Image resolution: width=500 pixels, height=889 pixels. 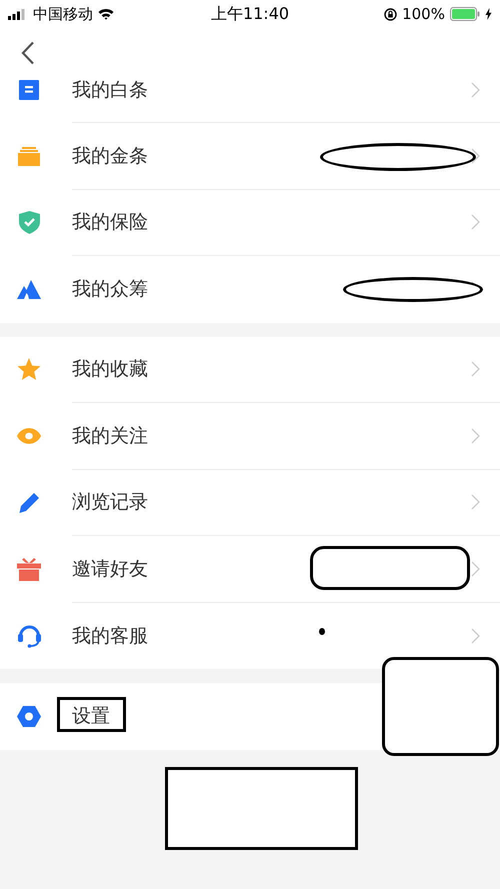 I want to click on menu-label: 我的收藏, so click(x=110, y=369).